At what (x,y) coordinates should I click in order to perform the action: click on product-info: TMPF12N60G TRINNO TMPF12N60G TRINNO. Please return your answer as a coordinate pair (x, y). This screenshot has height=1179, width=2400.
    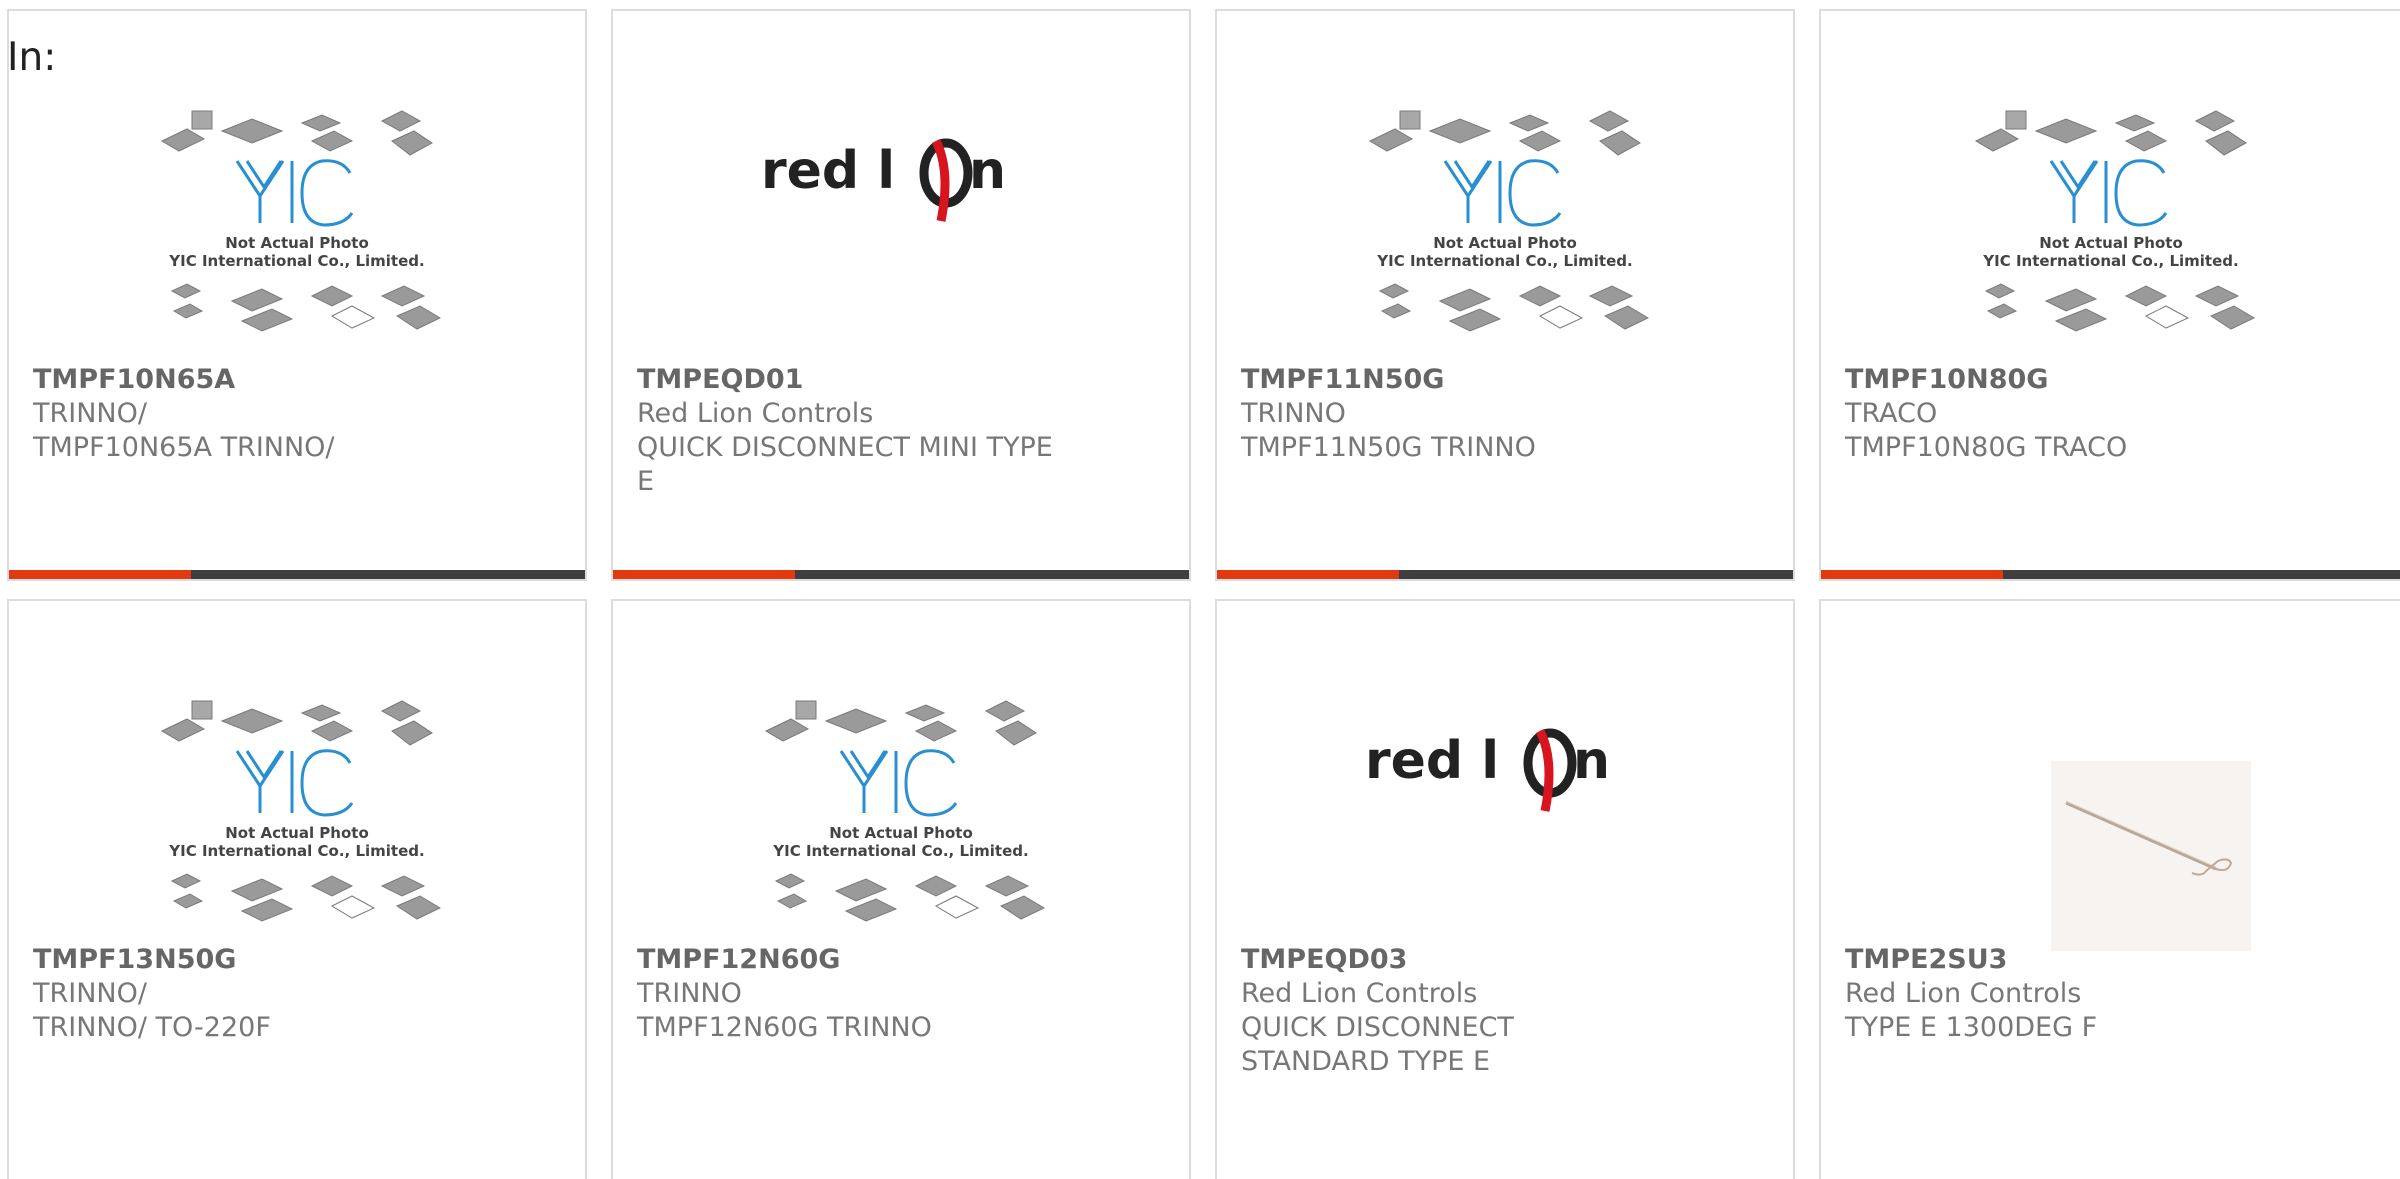
    Looking at the image, I should click on (901, 994).